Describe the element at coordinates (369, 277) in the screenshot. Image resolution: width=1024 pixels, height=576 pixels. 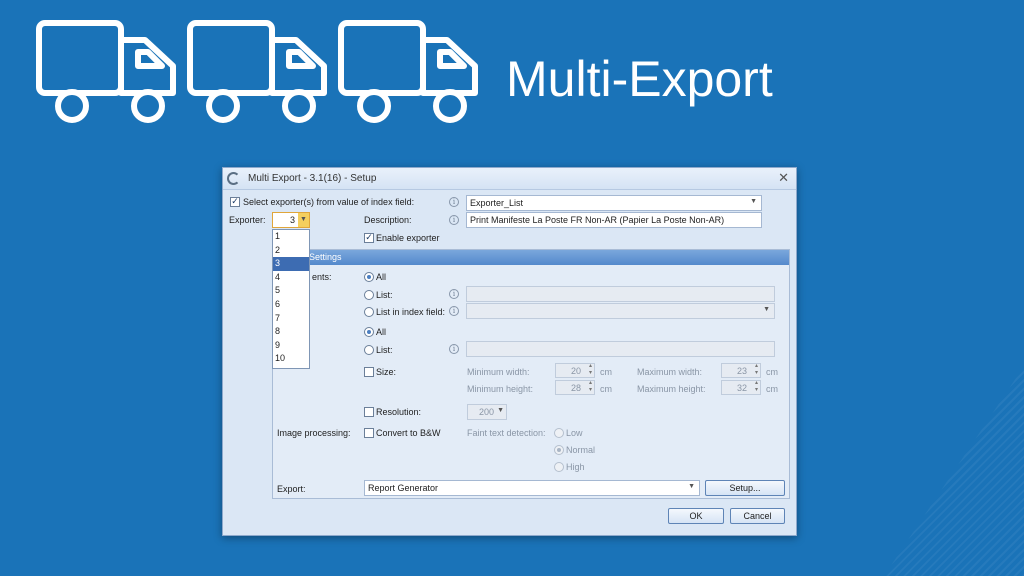
I see `documents-all-radio` at that location.